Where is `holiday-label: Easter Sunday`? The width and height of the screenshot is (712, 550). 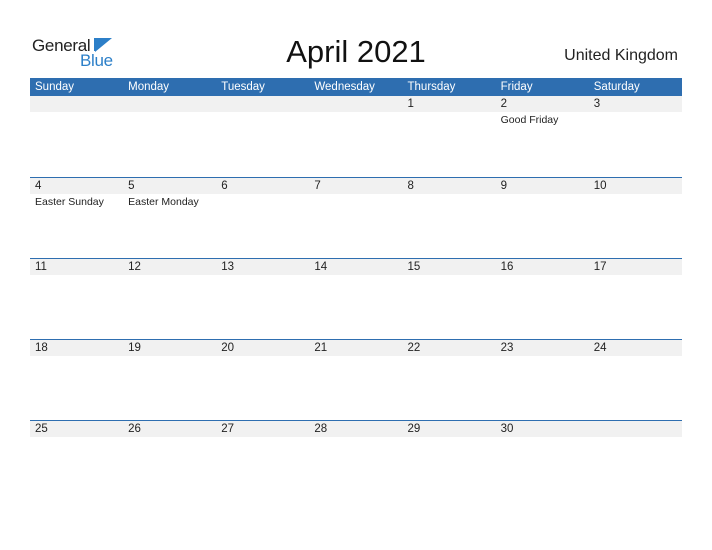
holiday-label: Easter Sunday is located at coordinates (69, 202).